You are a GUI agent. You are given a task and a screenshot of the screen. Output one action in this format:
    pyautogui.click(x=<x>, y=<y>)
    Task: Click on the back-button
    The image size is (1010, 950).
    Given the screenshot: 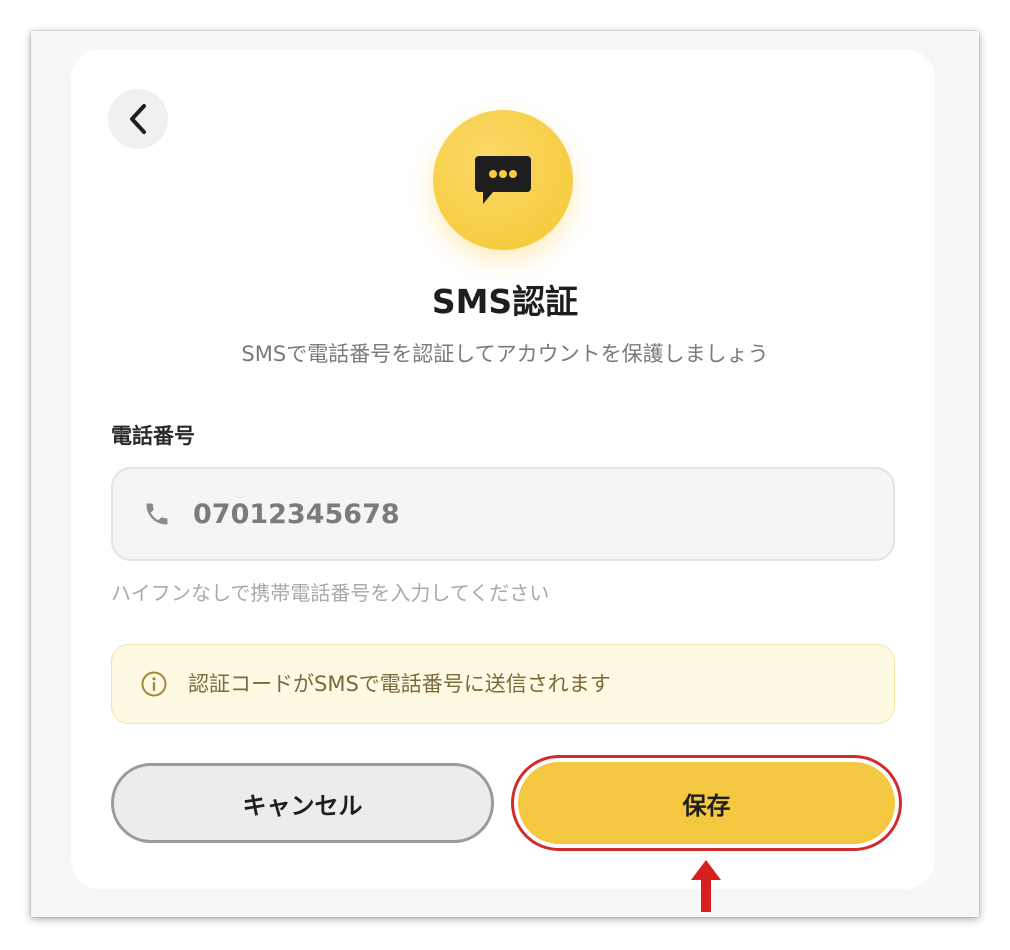 What is the action you would take?
    pyautogui.click(x=138, y=119)
    